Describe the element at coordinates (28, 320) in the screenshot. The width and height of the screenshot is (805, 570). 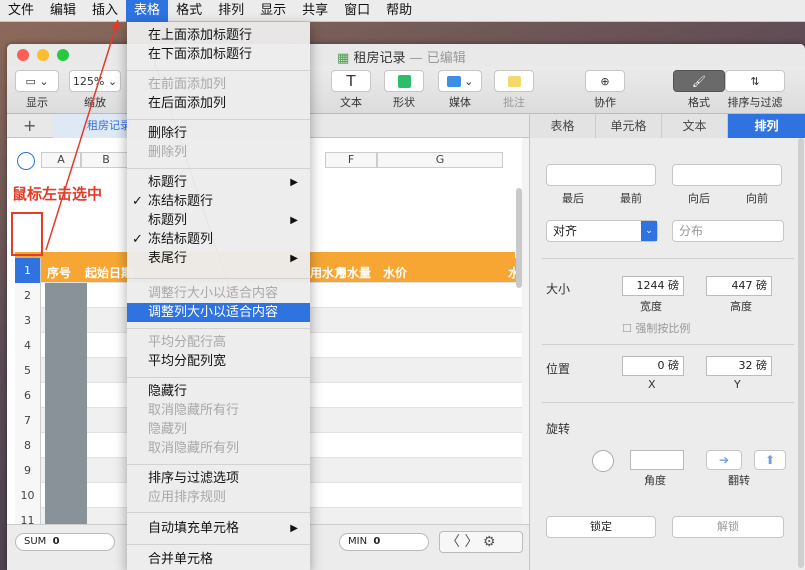
I see `row-number: 3` at that location.